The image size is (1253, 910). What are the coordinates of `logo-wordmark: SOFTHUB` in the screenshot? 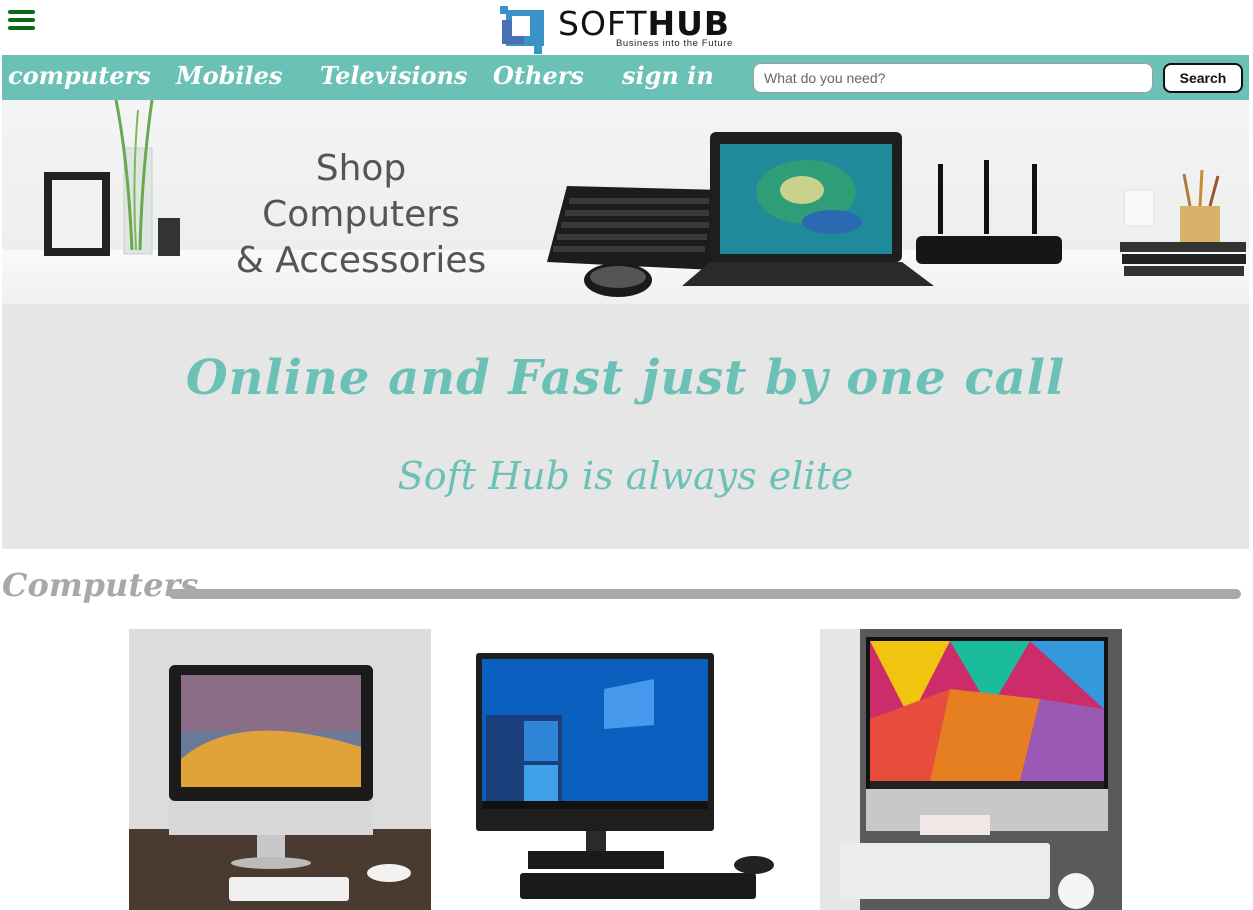 It's located at (644, 24).